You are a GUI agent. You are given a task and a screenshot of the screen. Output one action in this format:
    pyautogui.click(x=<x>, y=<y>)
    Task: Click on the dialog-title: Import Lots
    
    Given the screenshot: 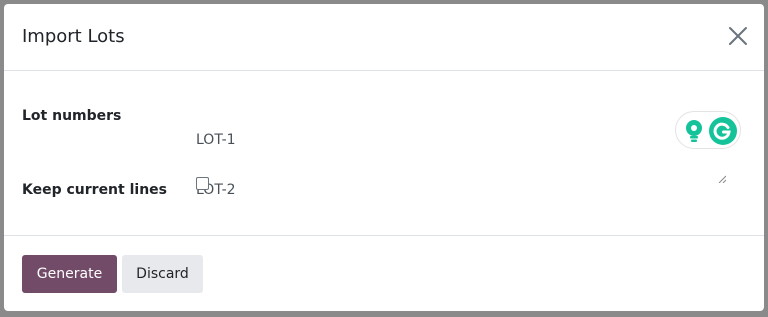 What is the action you would take?
    pyautogui.click(x=73, y=36)
    